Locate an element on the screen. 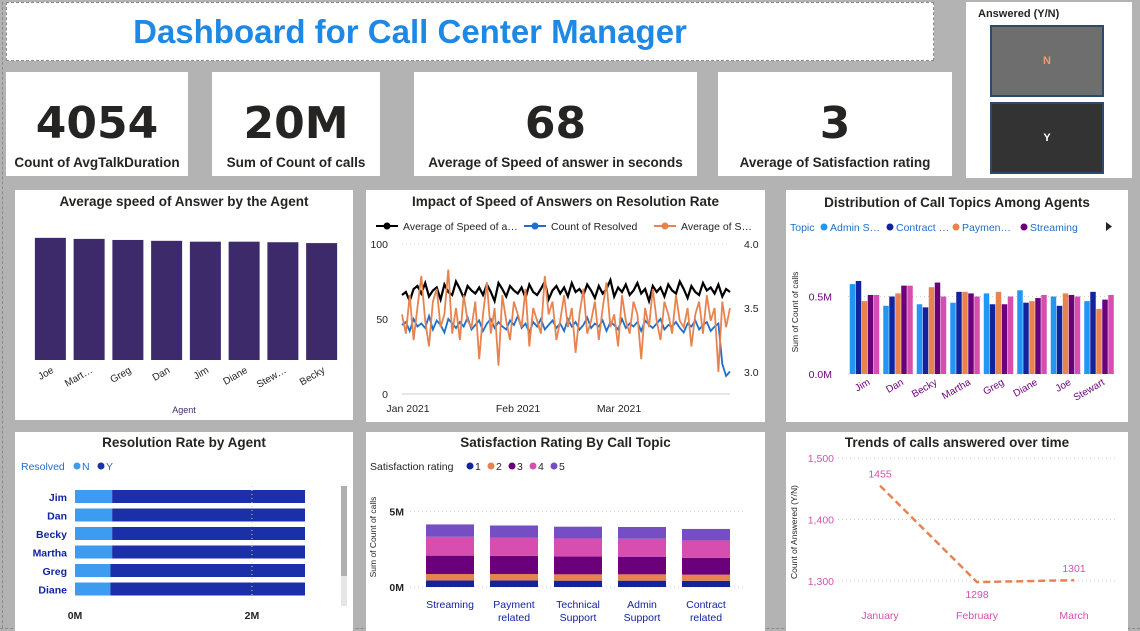  kpi-label: Average of Speed of answer in seconds is located at coordinates (555, 162).